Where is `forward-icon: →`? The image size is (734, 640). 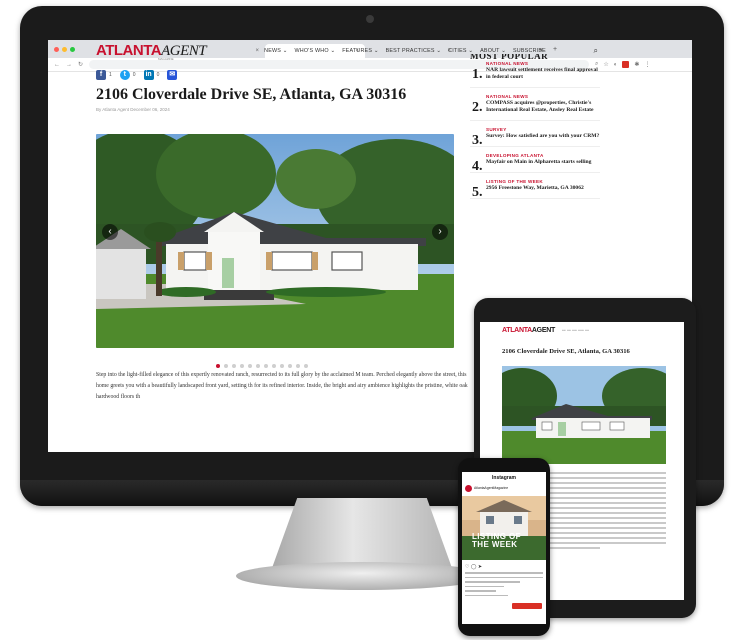
forward-icon: → is located at coordinates (69, 65).